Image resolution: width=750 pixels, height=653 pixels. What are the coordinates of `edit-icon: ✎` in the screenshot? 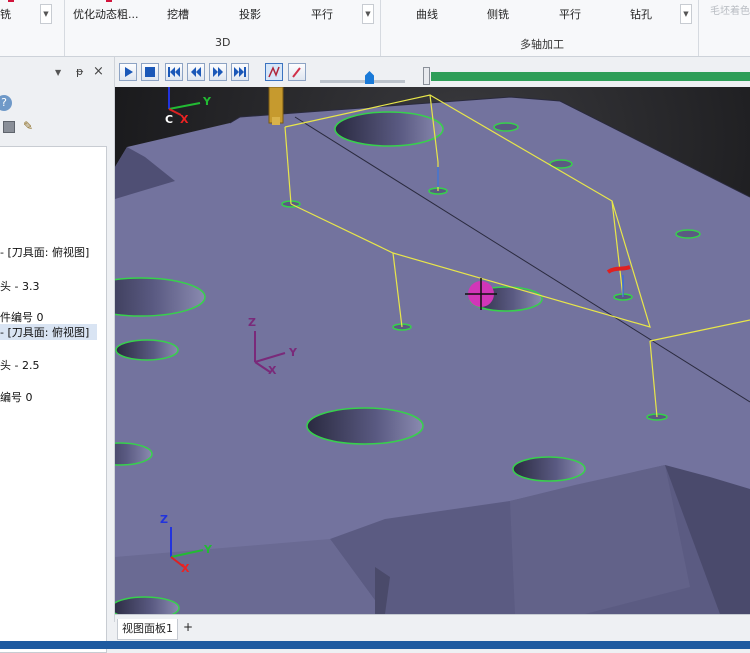 It's located at (28, 126).